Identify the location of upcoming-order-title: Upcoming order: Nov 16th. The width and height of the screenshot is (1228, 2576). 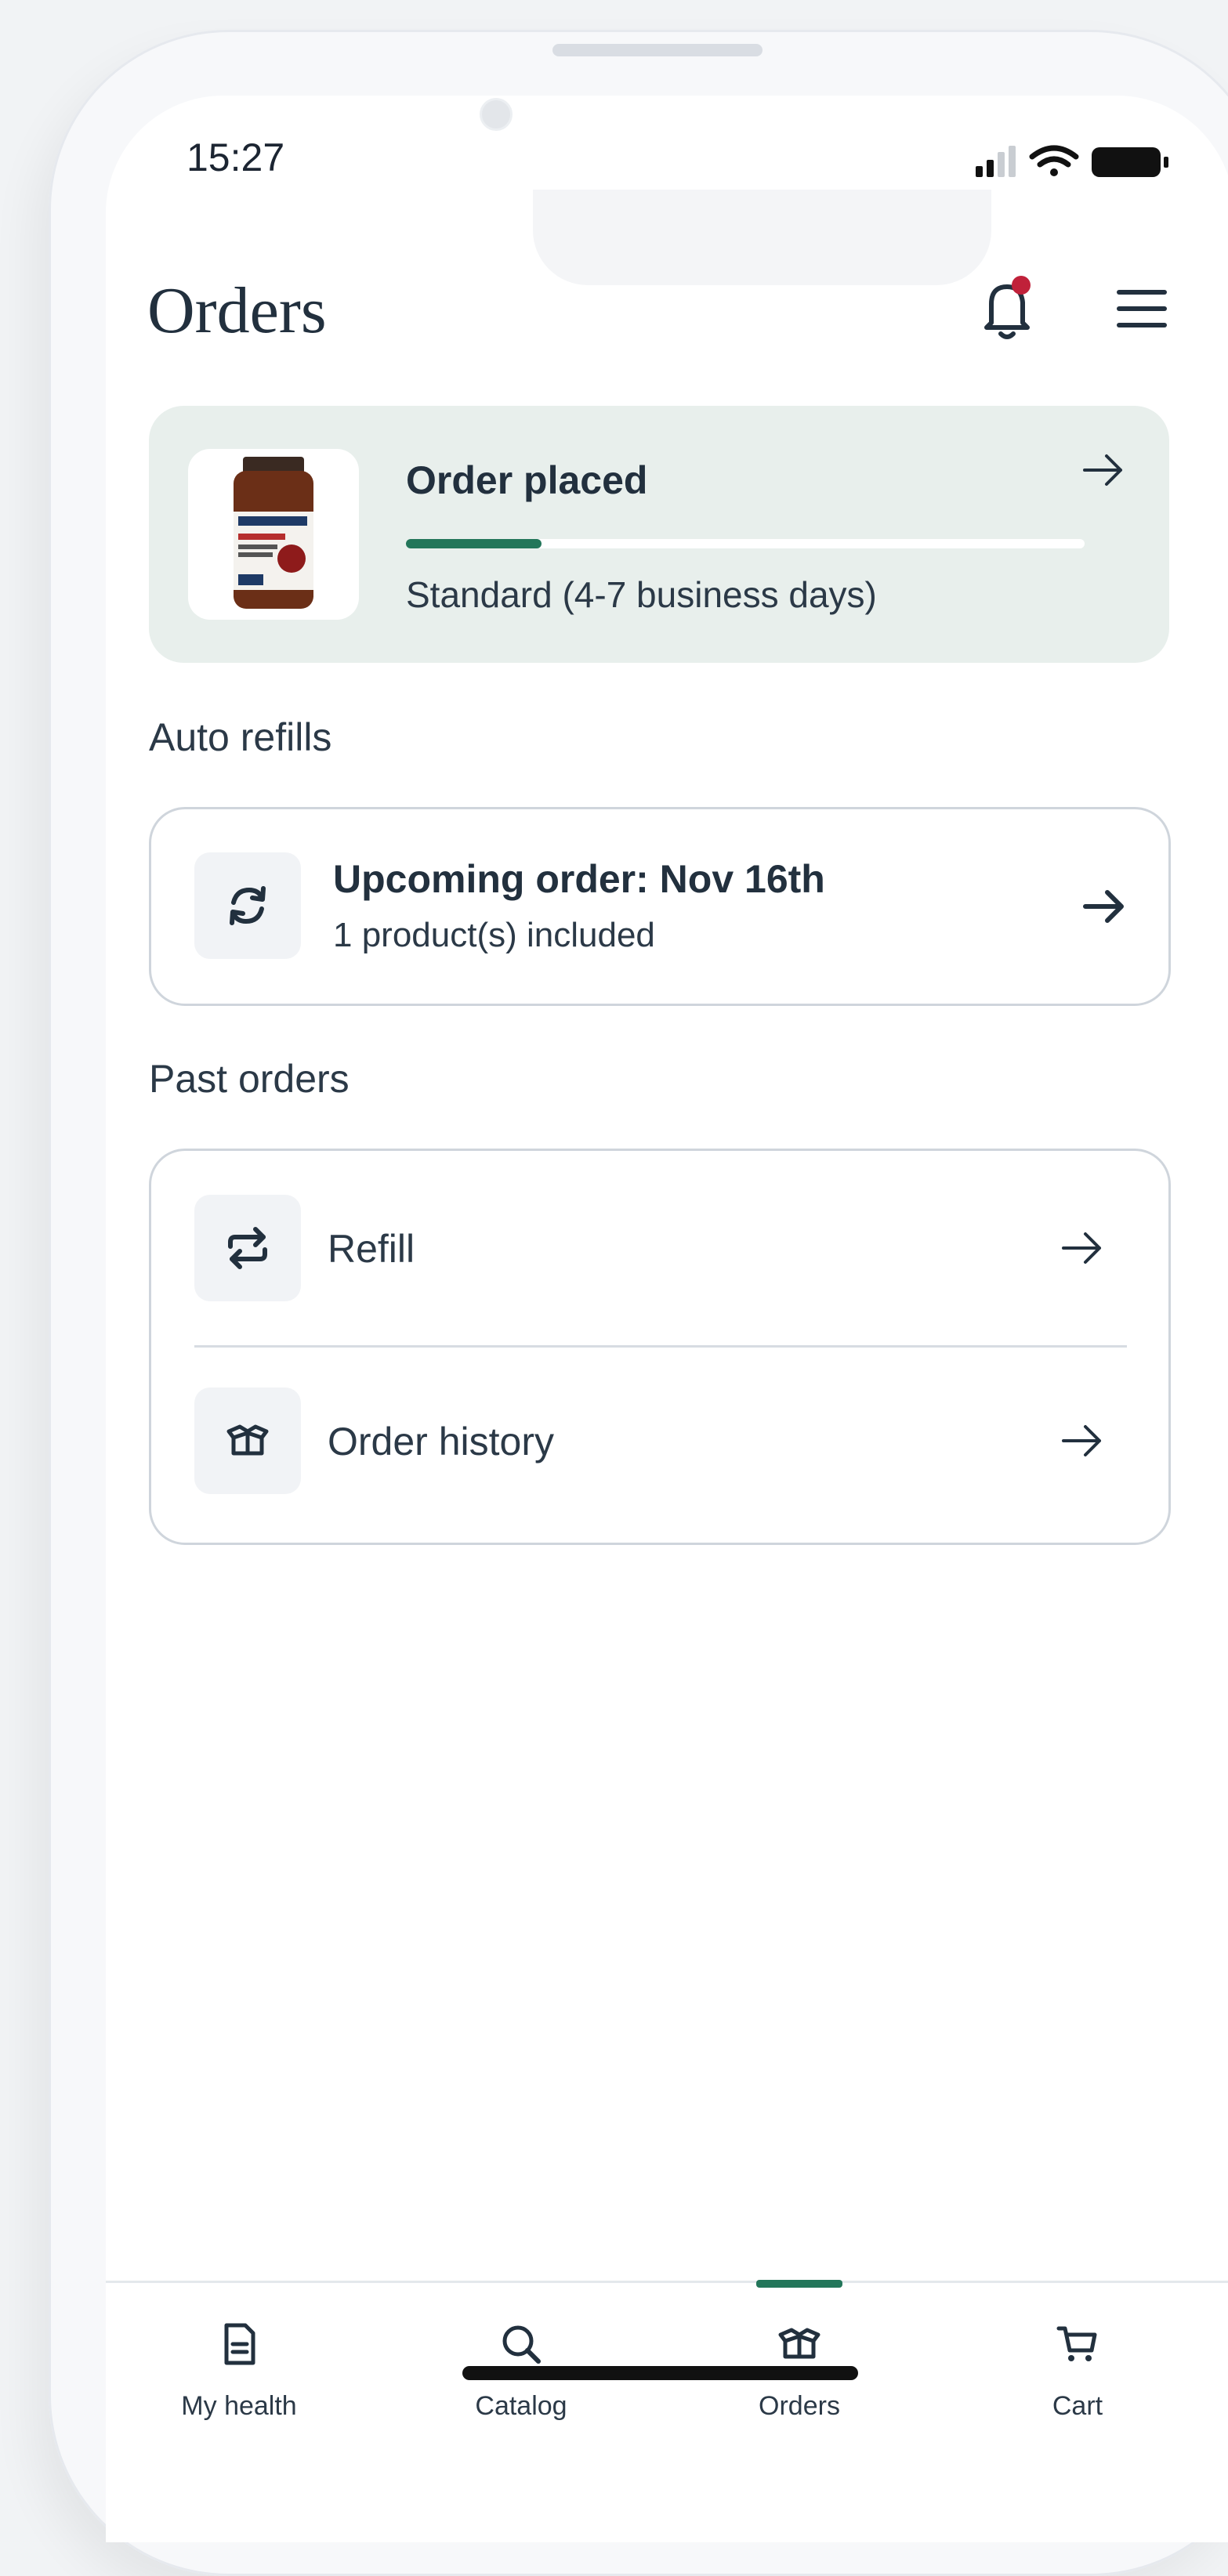
(579, 879).